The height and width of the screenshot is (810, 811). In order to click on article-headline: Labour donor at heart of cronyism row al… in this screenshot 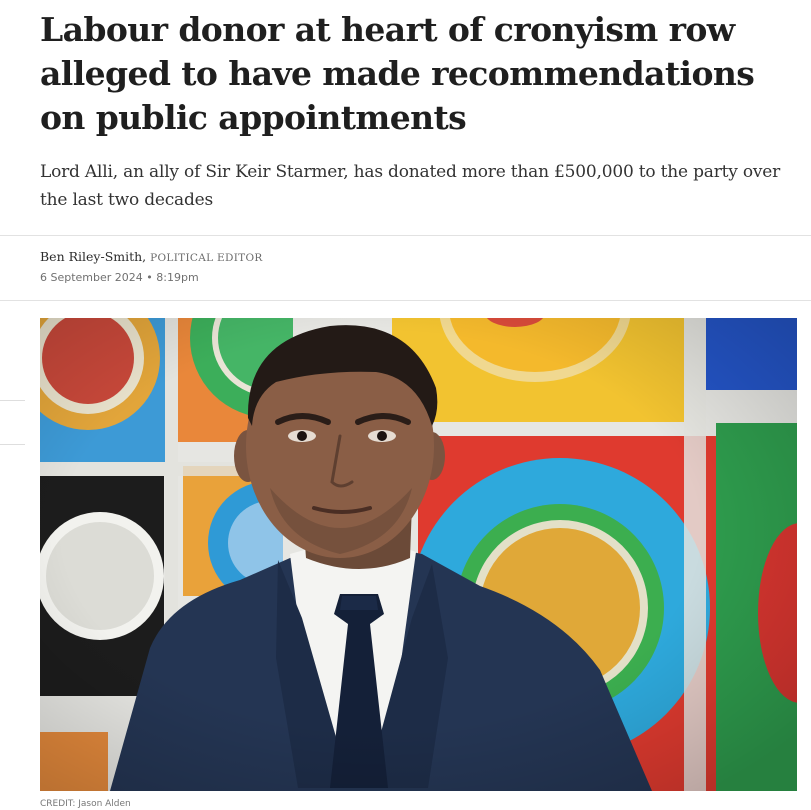, I will do `click(397, 73)`.